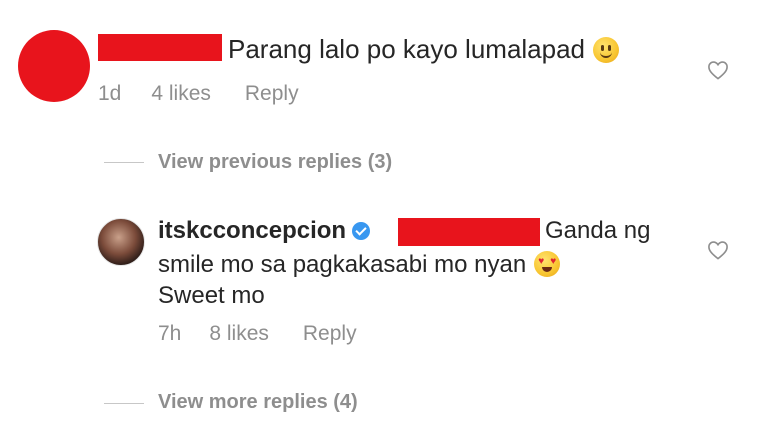 The width and height of the screenshot is (768, 437). Describe the element at coordinates (160, 47) in the screenshot. I see `redacted-username` at that location.